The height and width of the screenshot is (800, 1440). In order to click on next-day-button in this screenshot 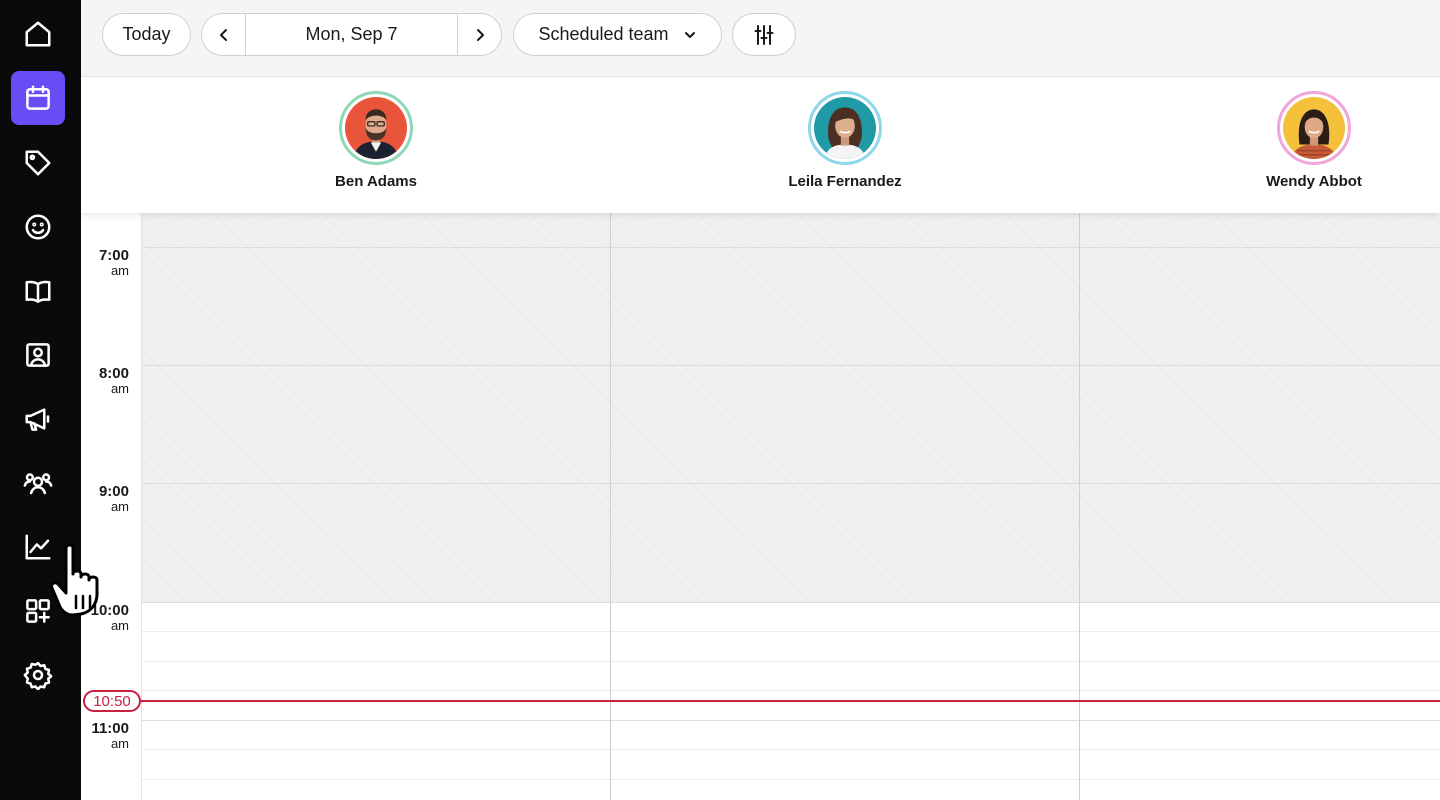, I will do `click(479, 34)`.